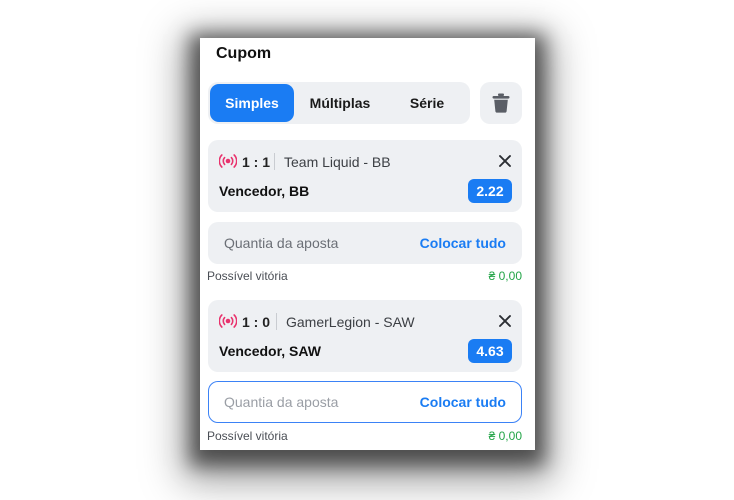 The width and height of the screenshot is (734, 500). I want to click on odds-badge: 4.63, so click(490, 351).